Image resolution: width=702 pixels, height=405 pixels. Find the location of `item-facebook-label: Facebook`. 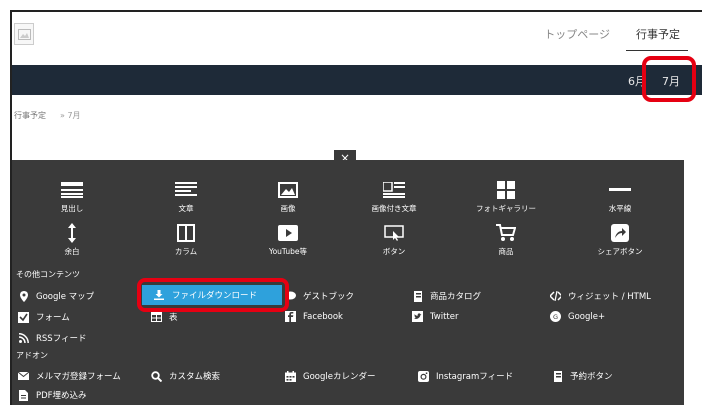

item-facebook-label: Facebook is located at coordinates (323, 316).